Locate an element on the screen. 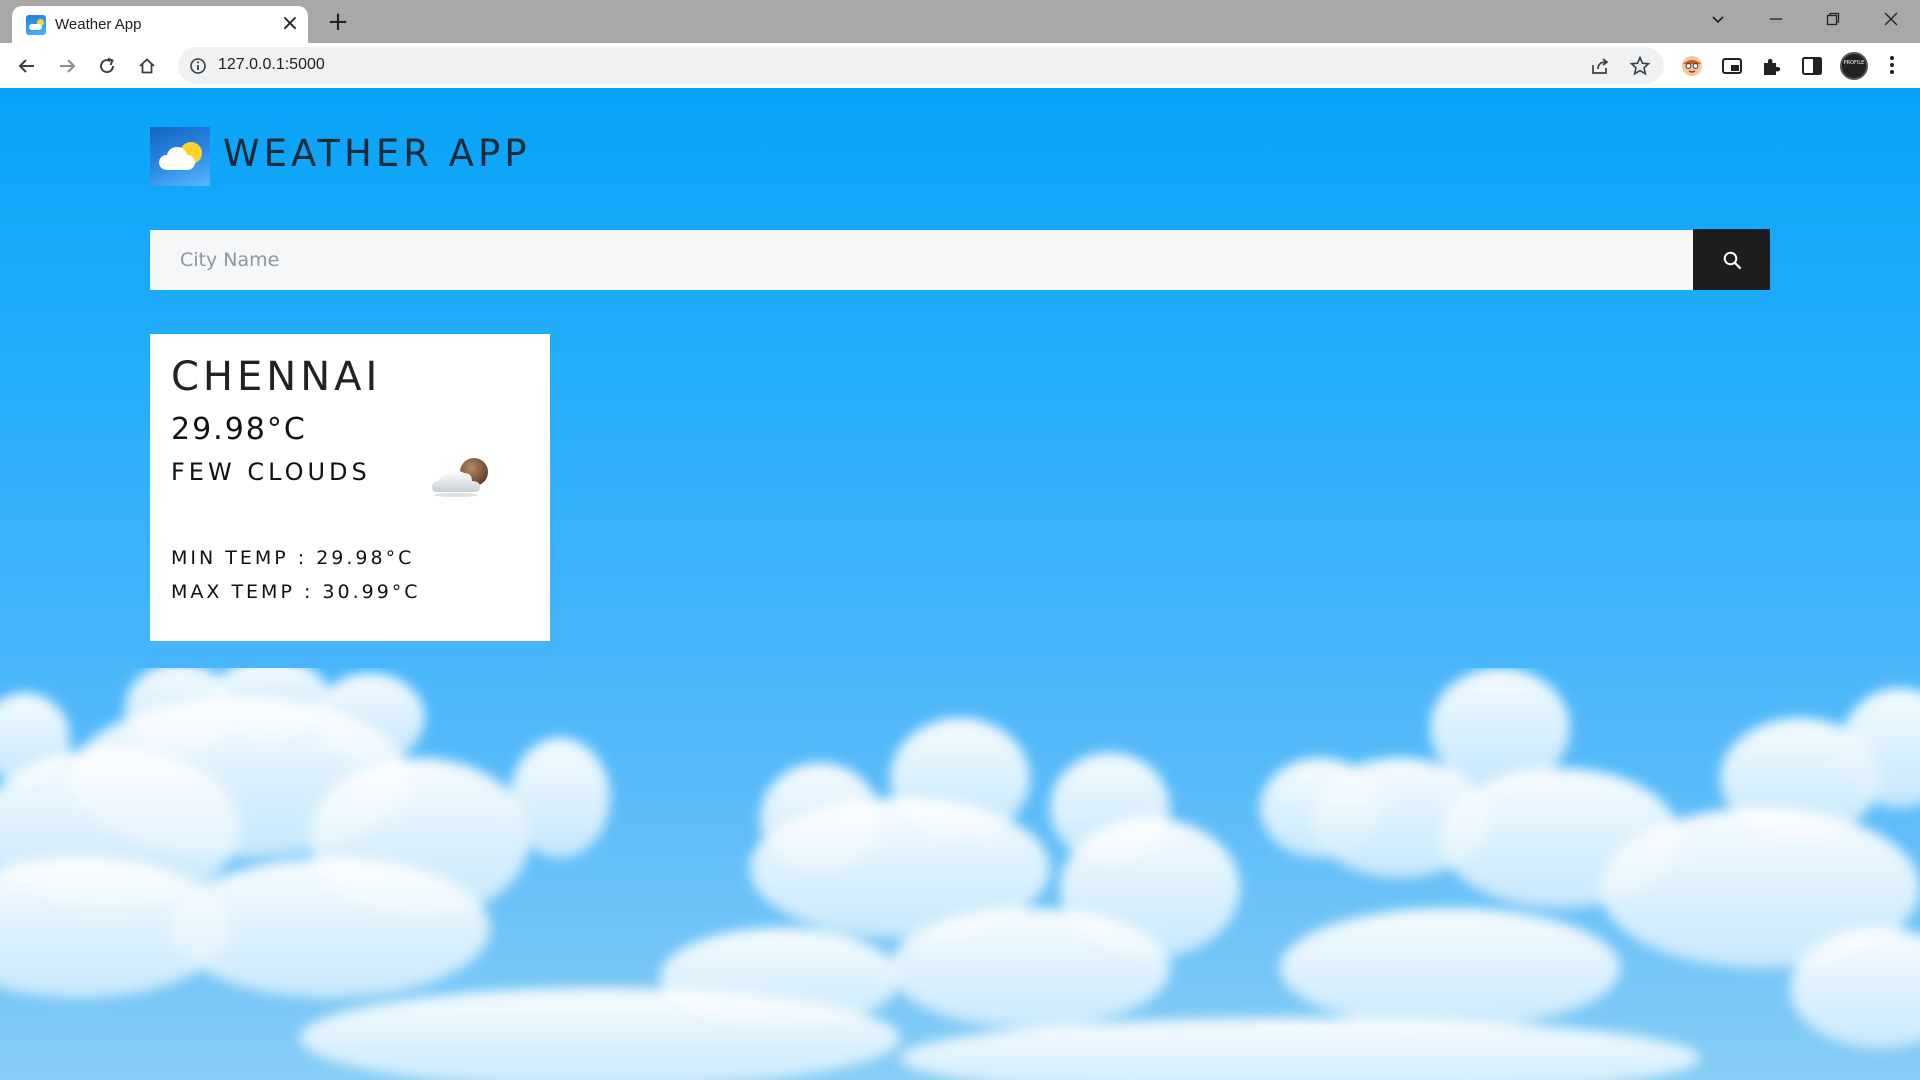 This screenshot has height=1080, width=1920. browser-tab: Weather App × is located at coordinates (160, 24).